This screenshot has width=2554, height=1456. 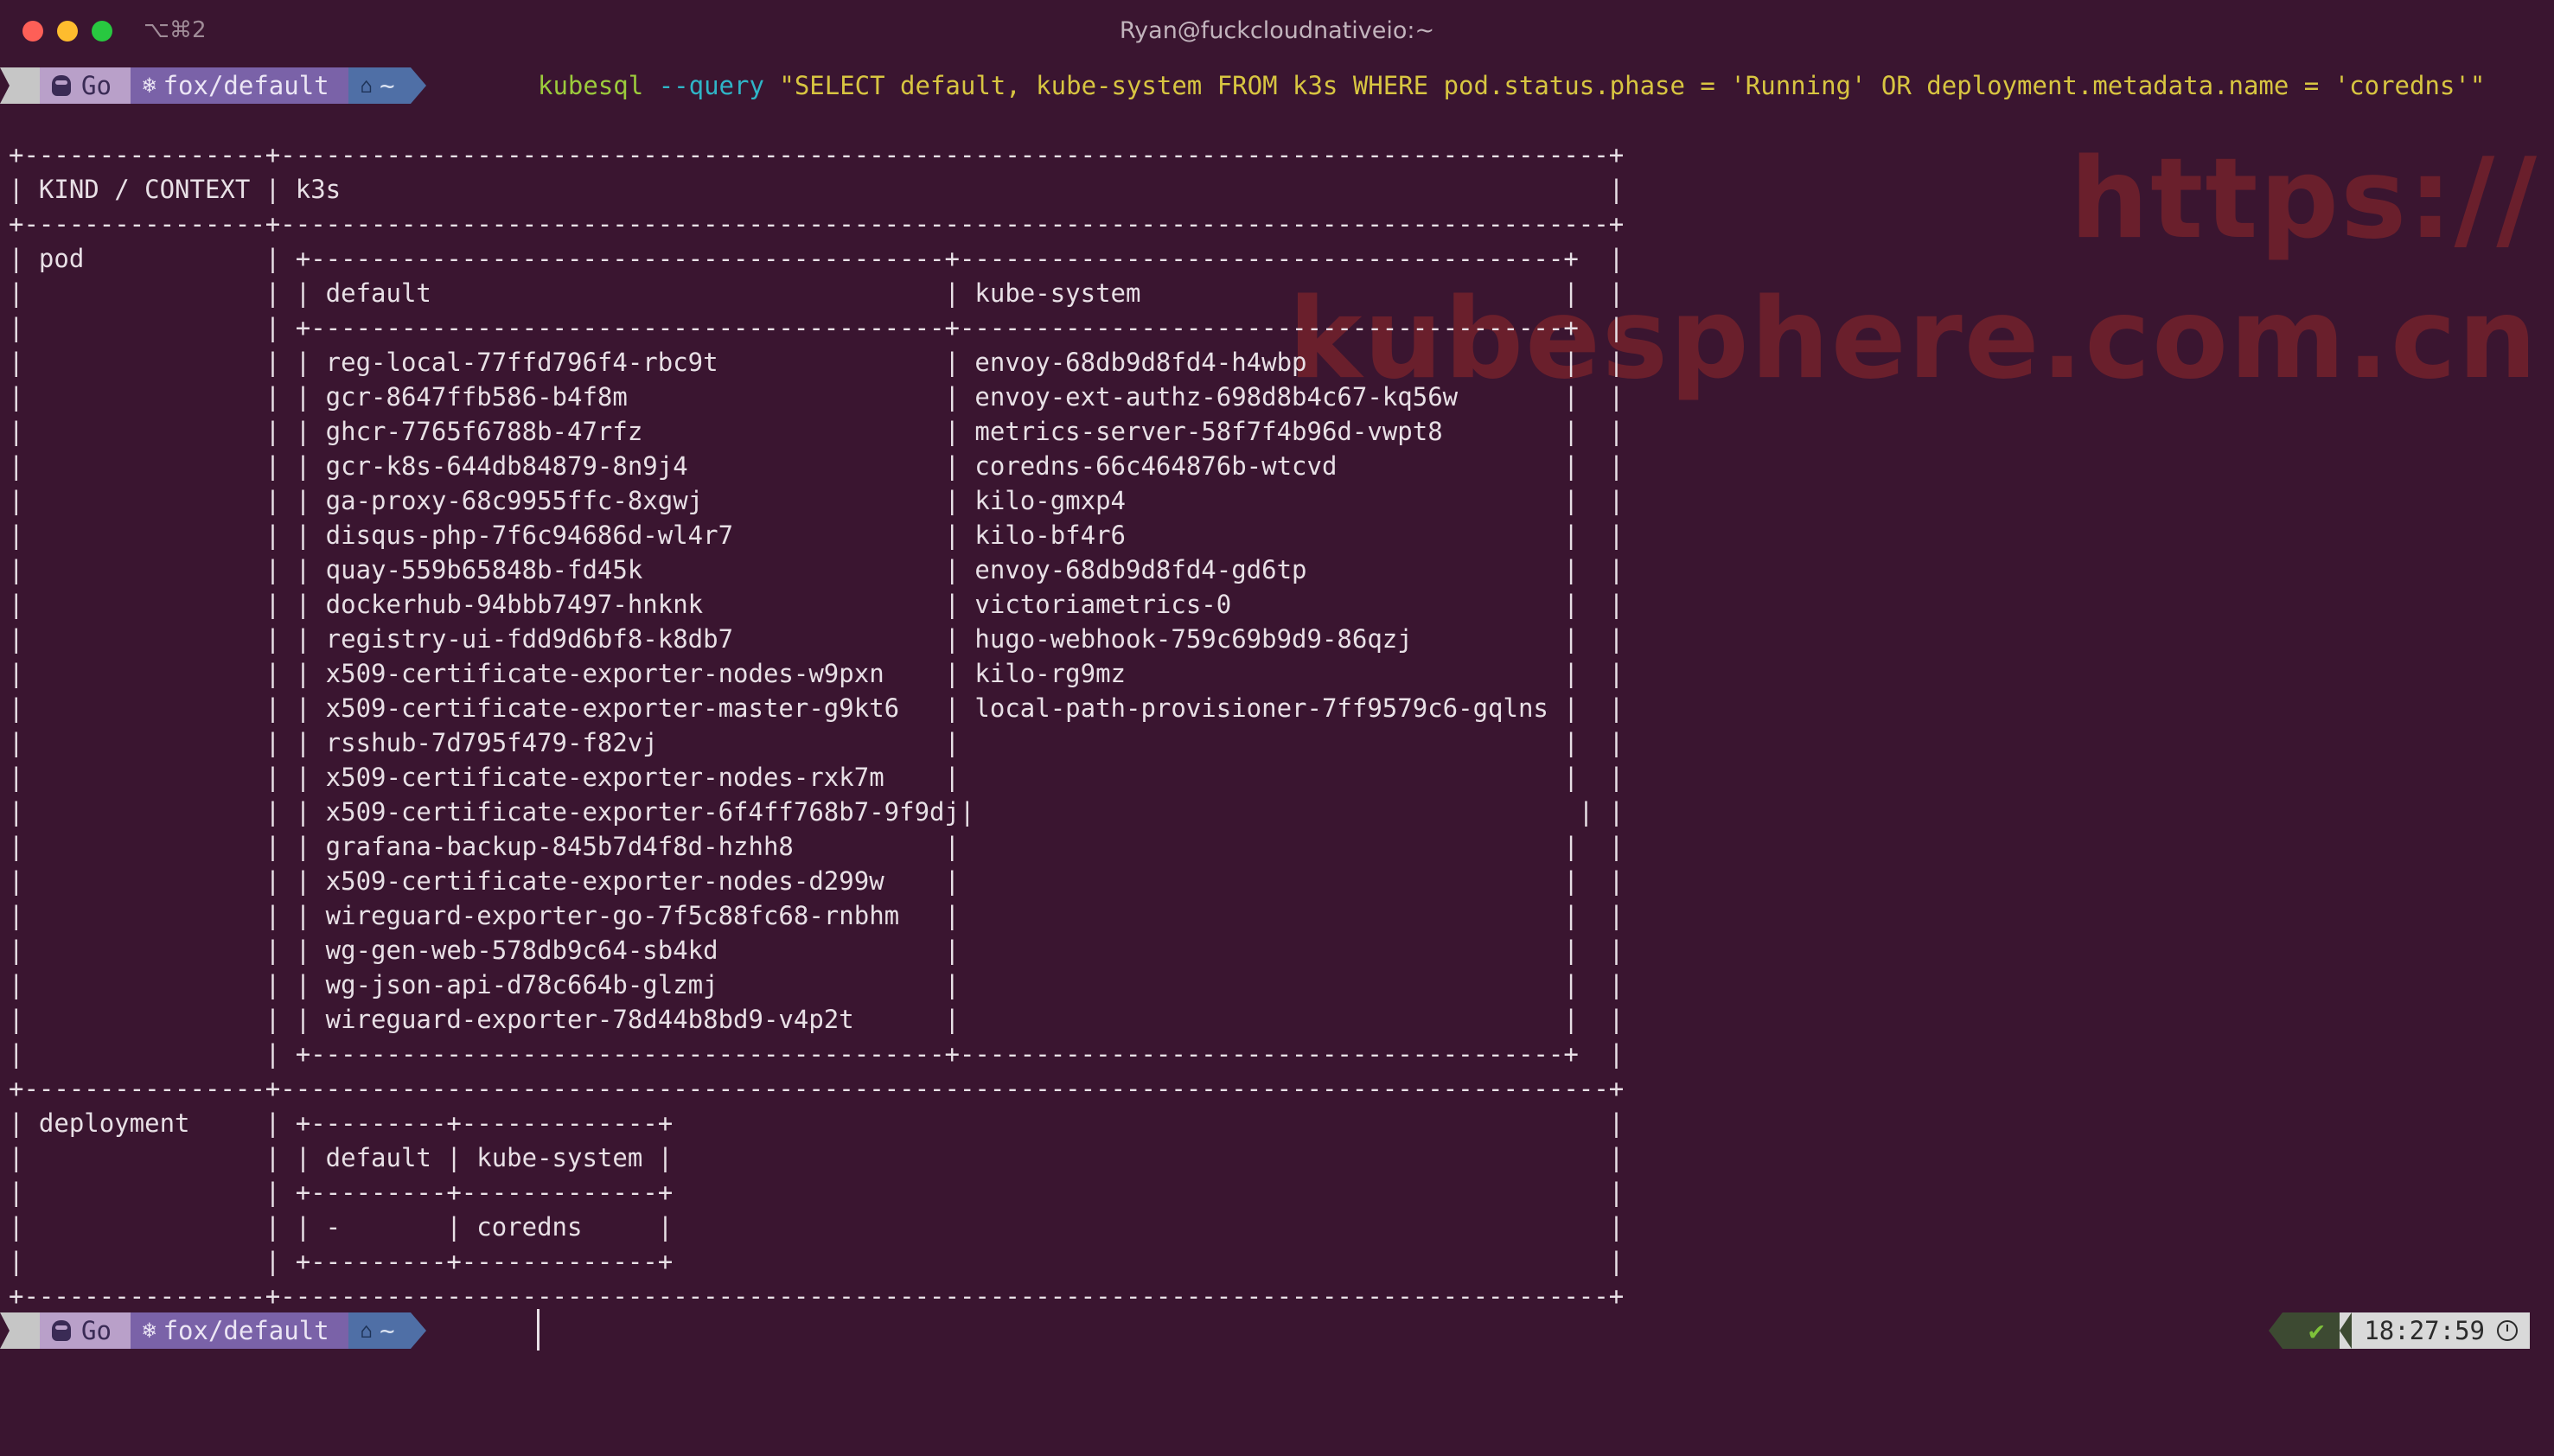 What do you see at coordinates (2507, 1331) in the screenshot?
I see `clock-icon` at bounding box center [2507, 1331].